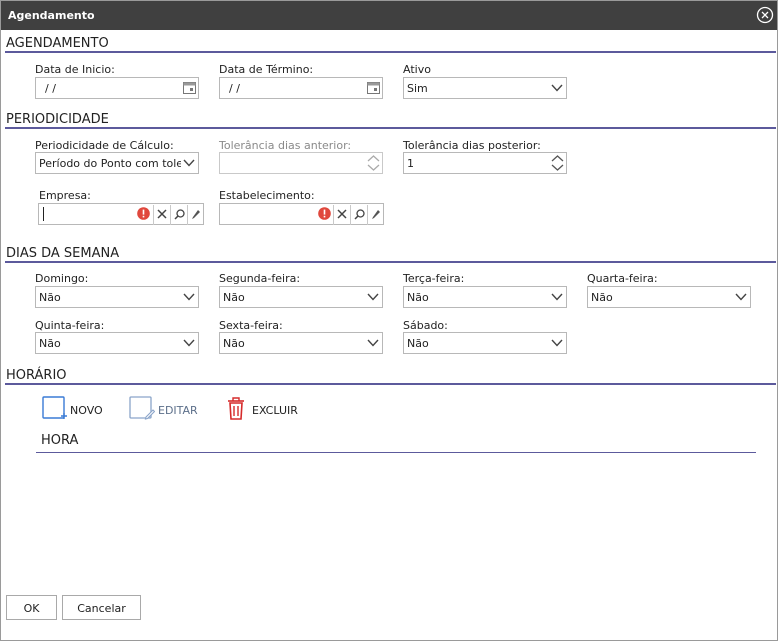  Describe the element at coordinates (285, 145) in the screenshot. I see `tol-anterior-label: Tolerância dias anterior:` at that location.